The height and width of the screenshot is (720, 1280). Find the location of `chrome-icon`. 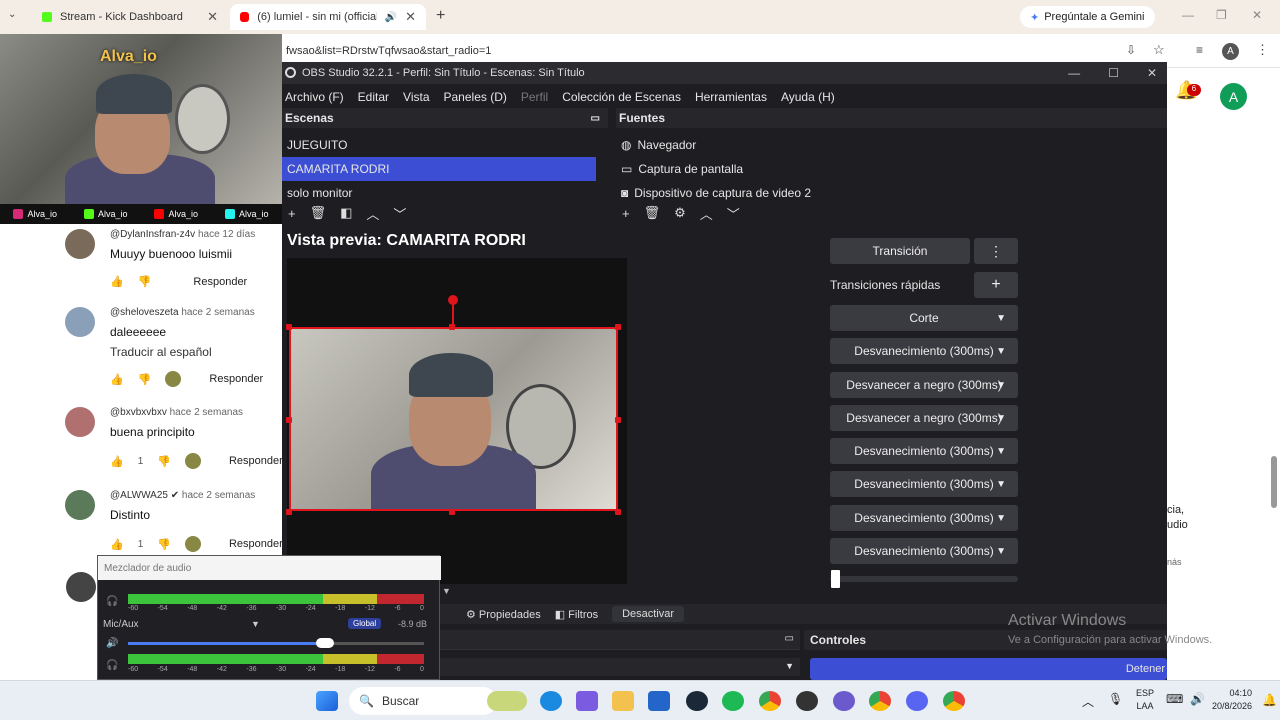

chrome-icon is located at coordinates (770, 701).